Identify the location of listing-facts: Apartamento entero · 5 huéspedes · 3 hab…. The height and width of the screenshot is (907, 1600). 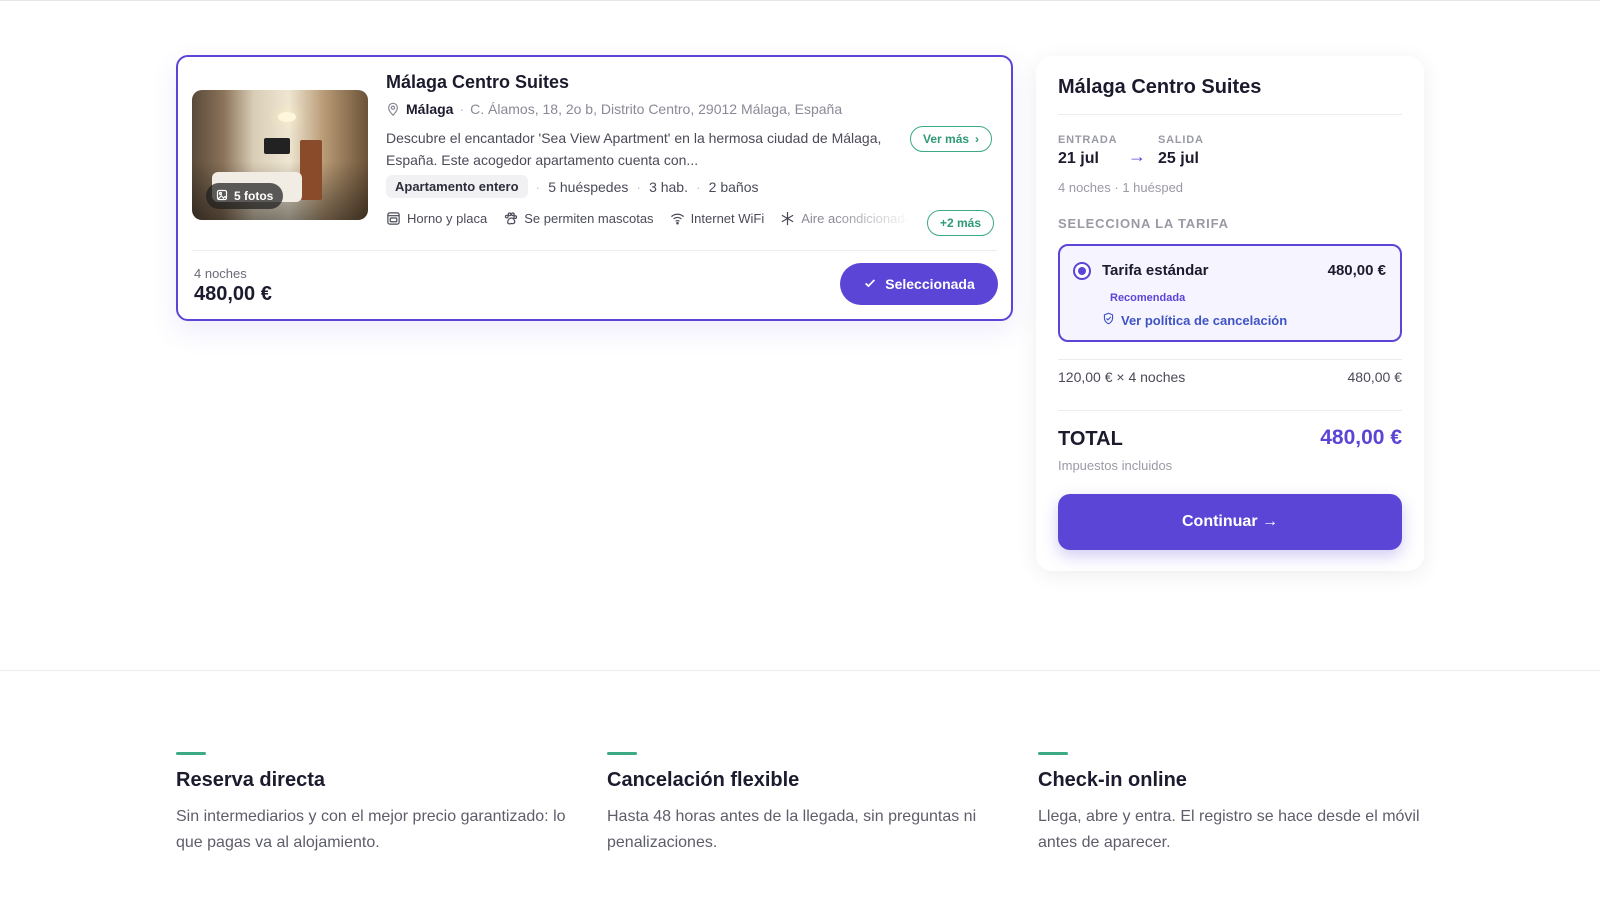
(572, 186).